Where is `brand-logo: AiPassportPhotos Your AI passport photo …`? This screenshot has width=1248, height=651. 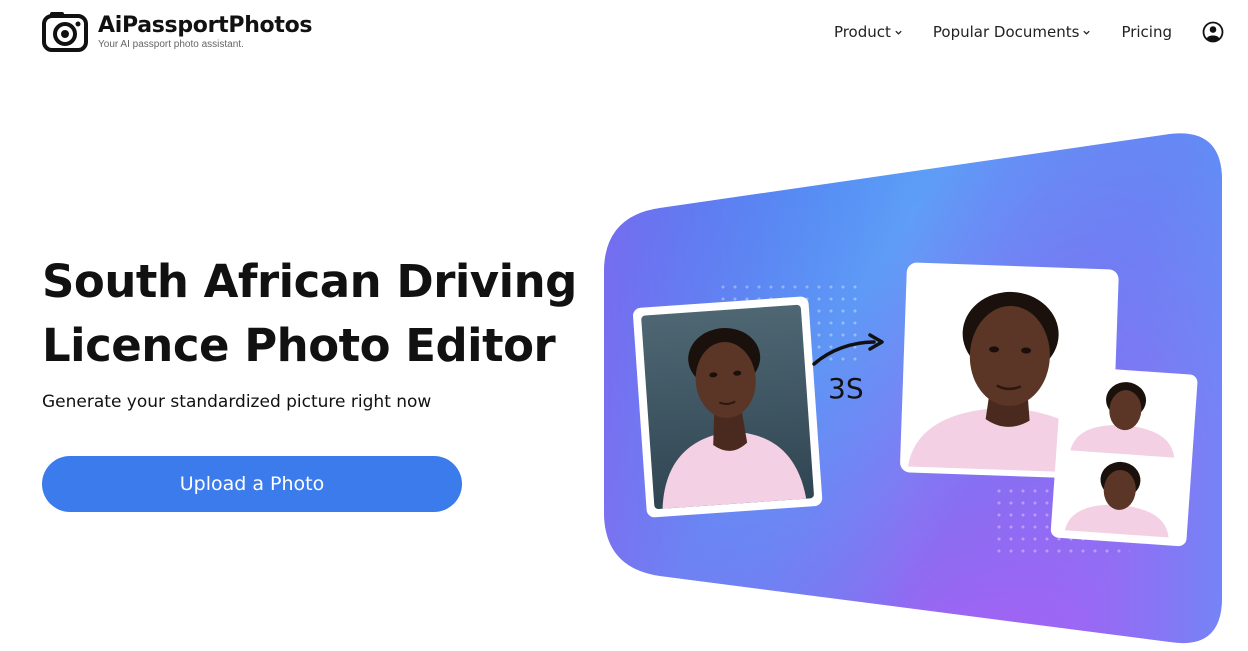
brand-logo: AiPassportPhotos Your AI passport photo … is located at coordinates (177, 32).